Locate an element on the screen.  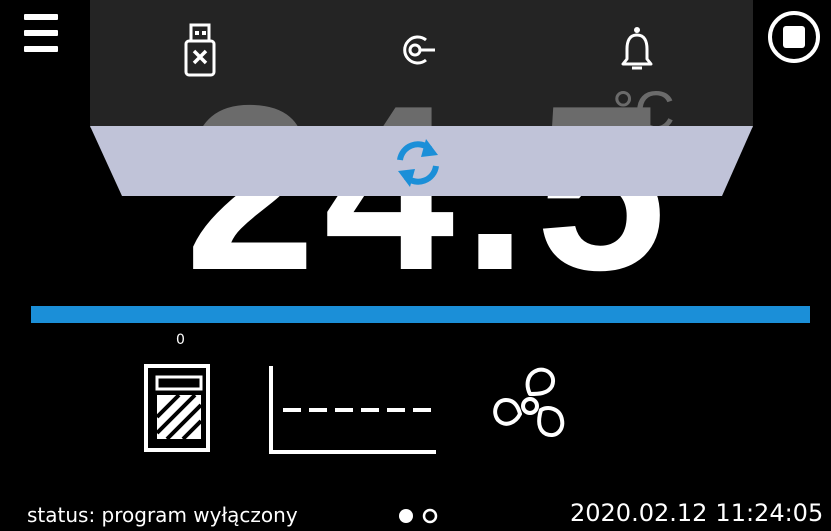
door-count-label: 0 is located at coordinates (180, 340).